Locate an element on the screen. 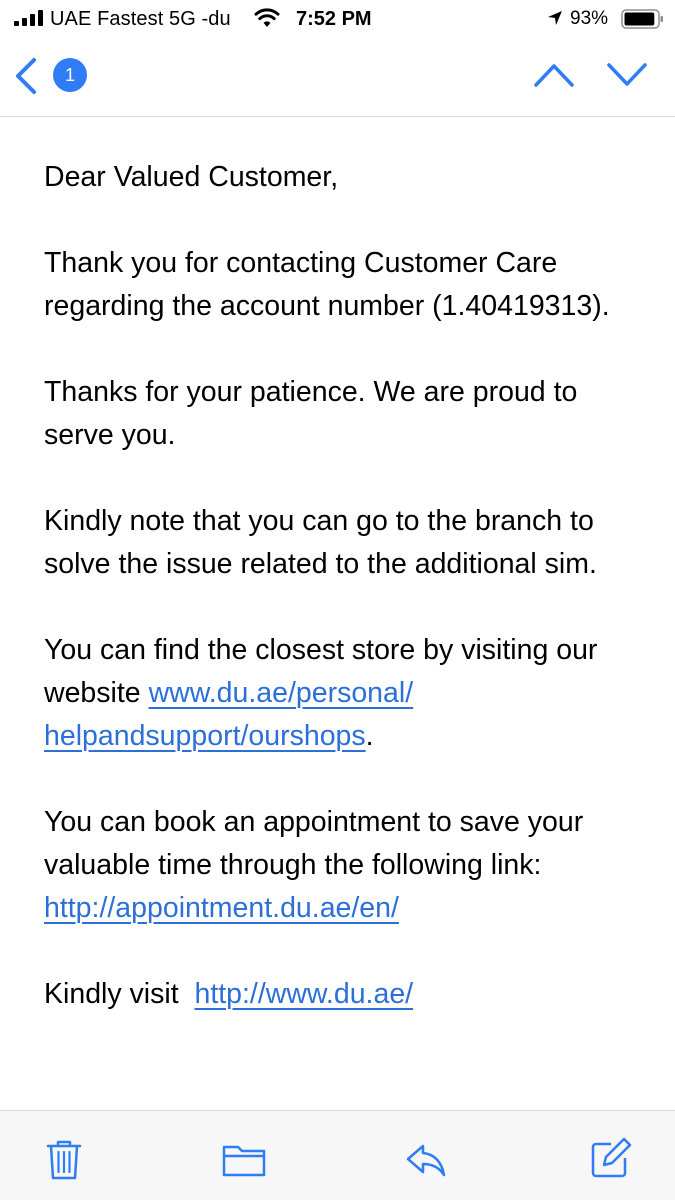  carrier-name: UAE Fastest 5G -du is located at coordinates (140, 19).